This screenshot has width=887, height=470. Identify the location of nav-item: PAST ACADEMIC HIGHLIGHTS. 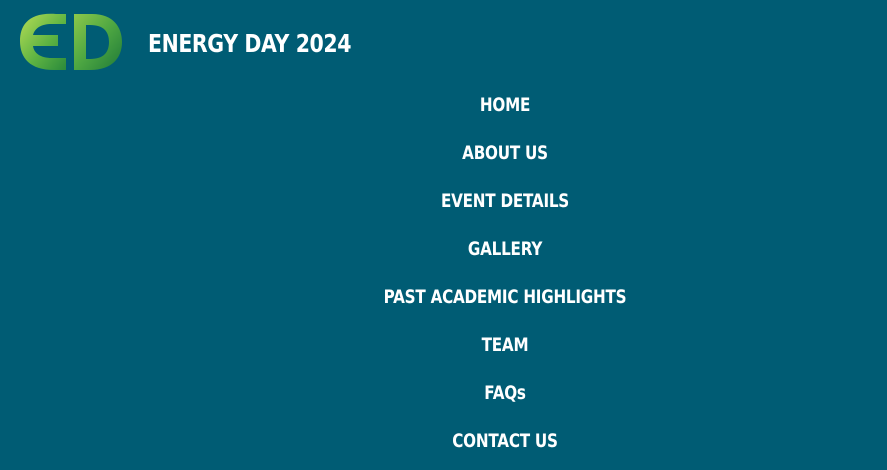
(443, 298).